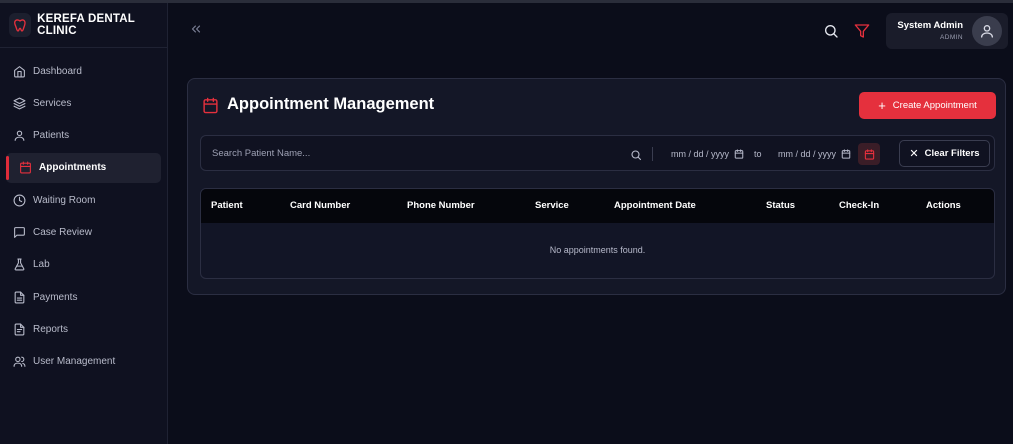 The image size is (1013, 444). Describe the element at coordinates (862, 31) in the screenshot. I see `filter-icon` at that location.